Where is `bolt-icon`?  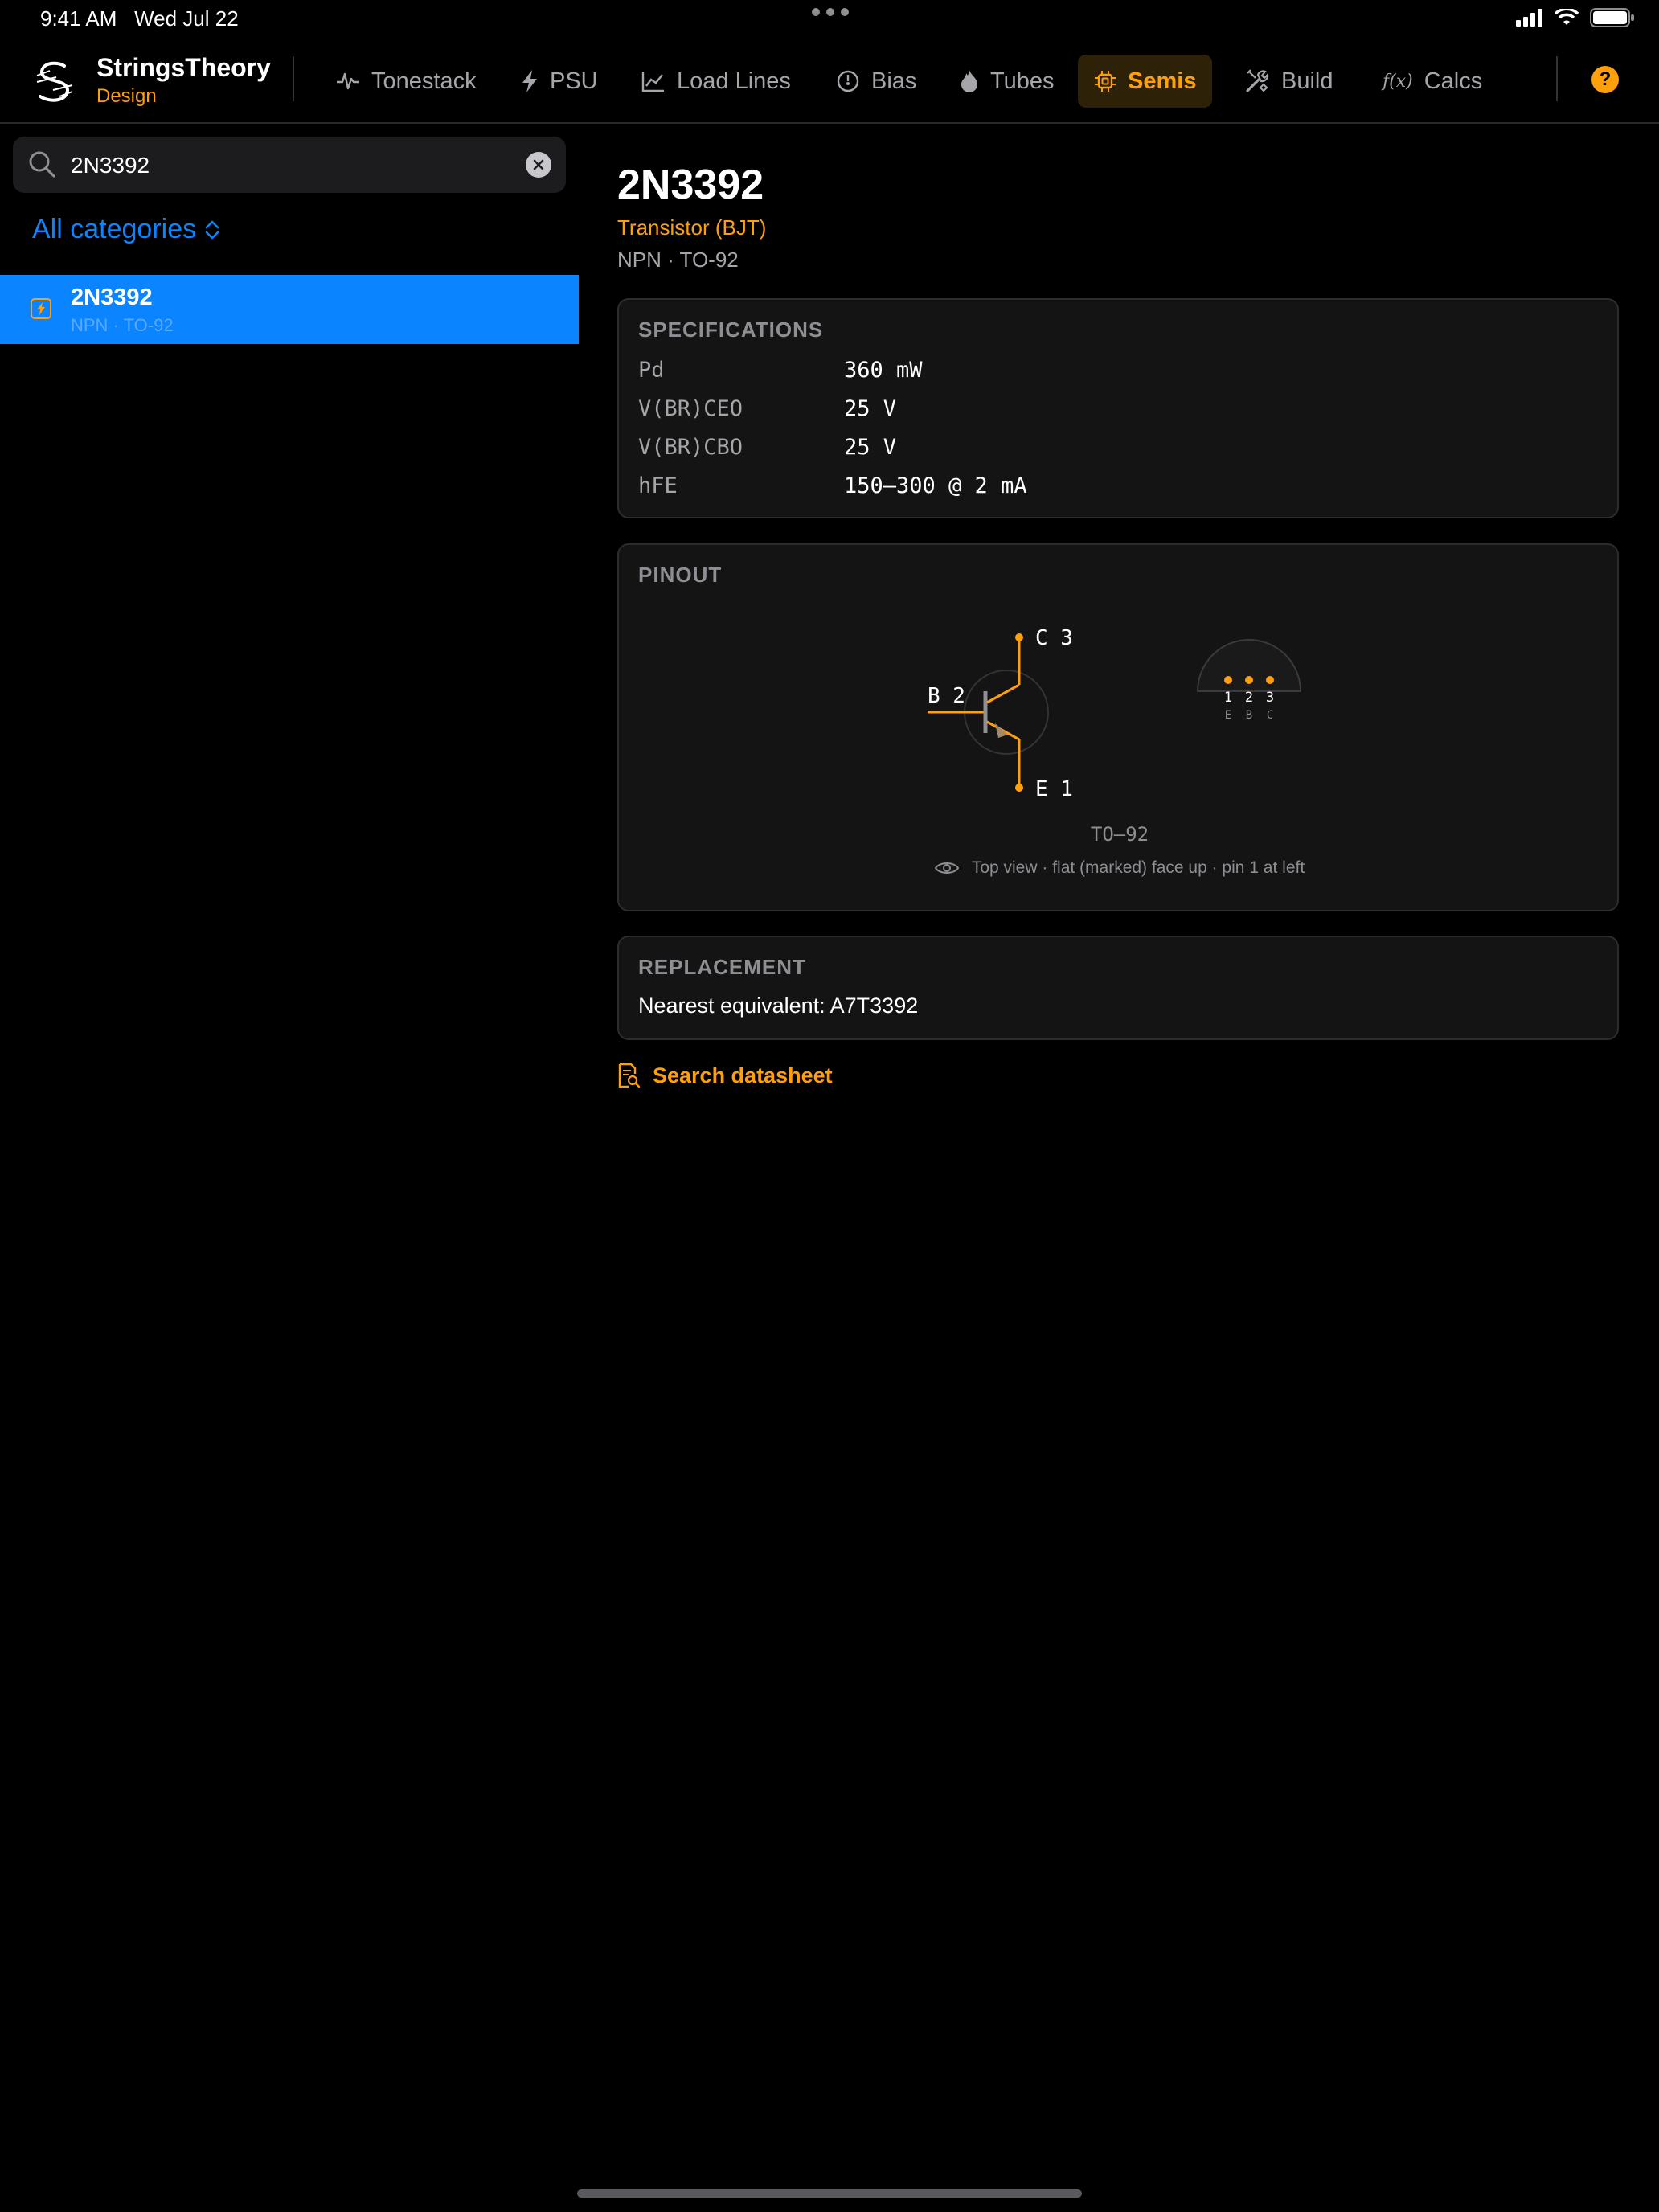 bolt-icon is located at coordinates (529, 81).